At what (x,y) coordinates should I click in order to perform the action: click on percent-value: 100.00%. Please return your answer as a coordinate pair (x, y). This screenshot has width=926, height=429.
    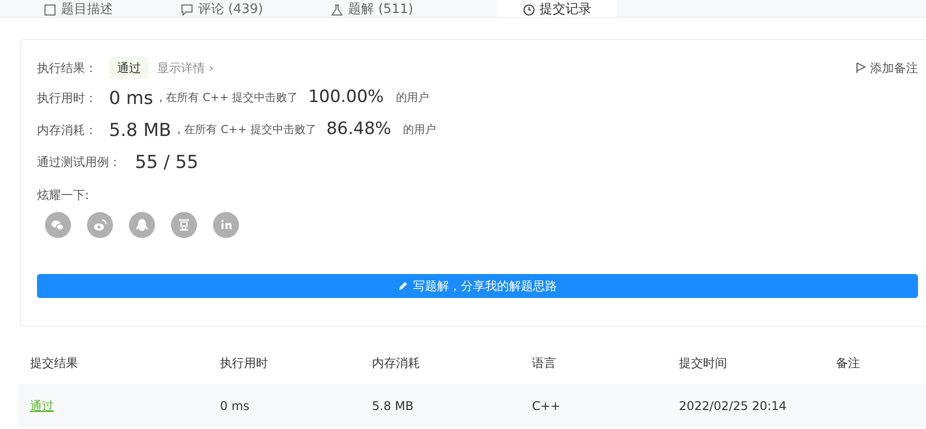
    Looking at the image, I should click on (346, 98).